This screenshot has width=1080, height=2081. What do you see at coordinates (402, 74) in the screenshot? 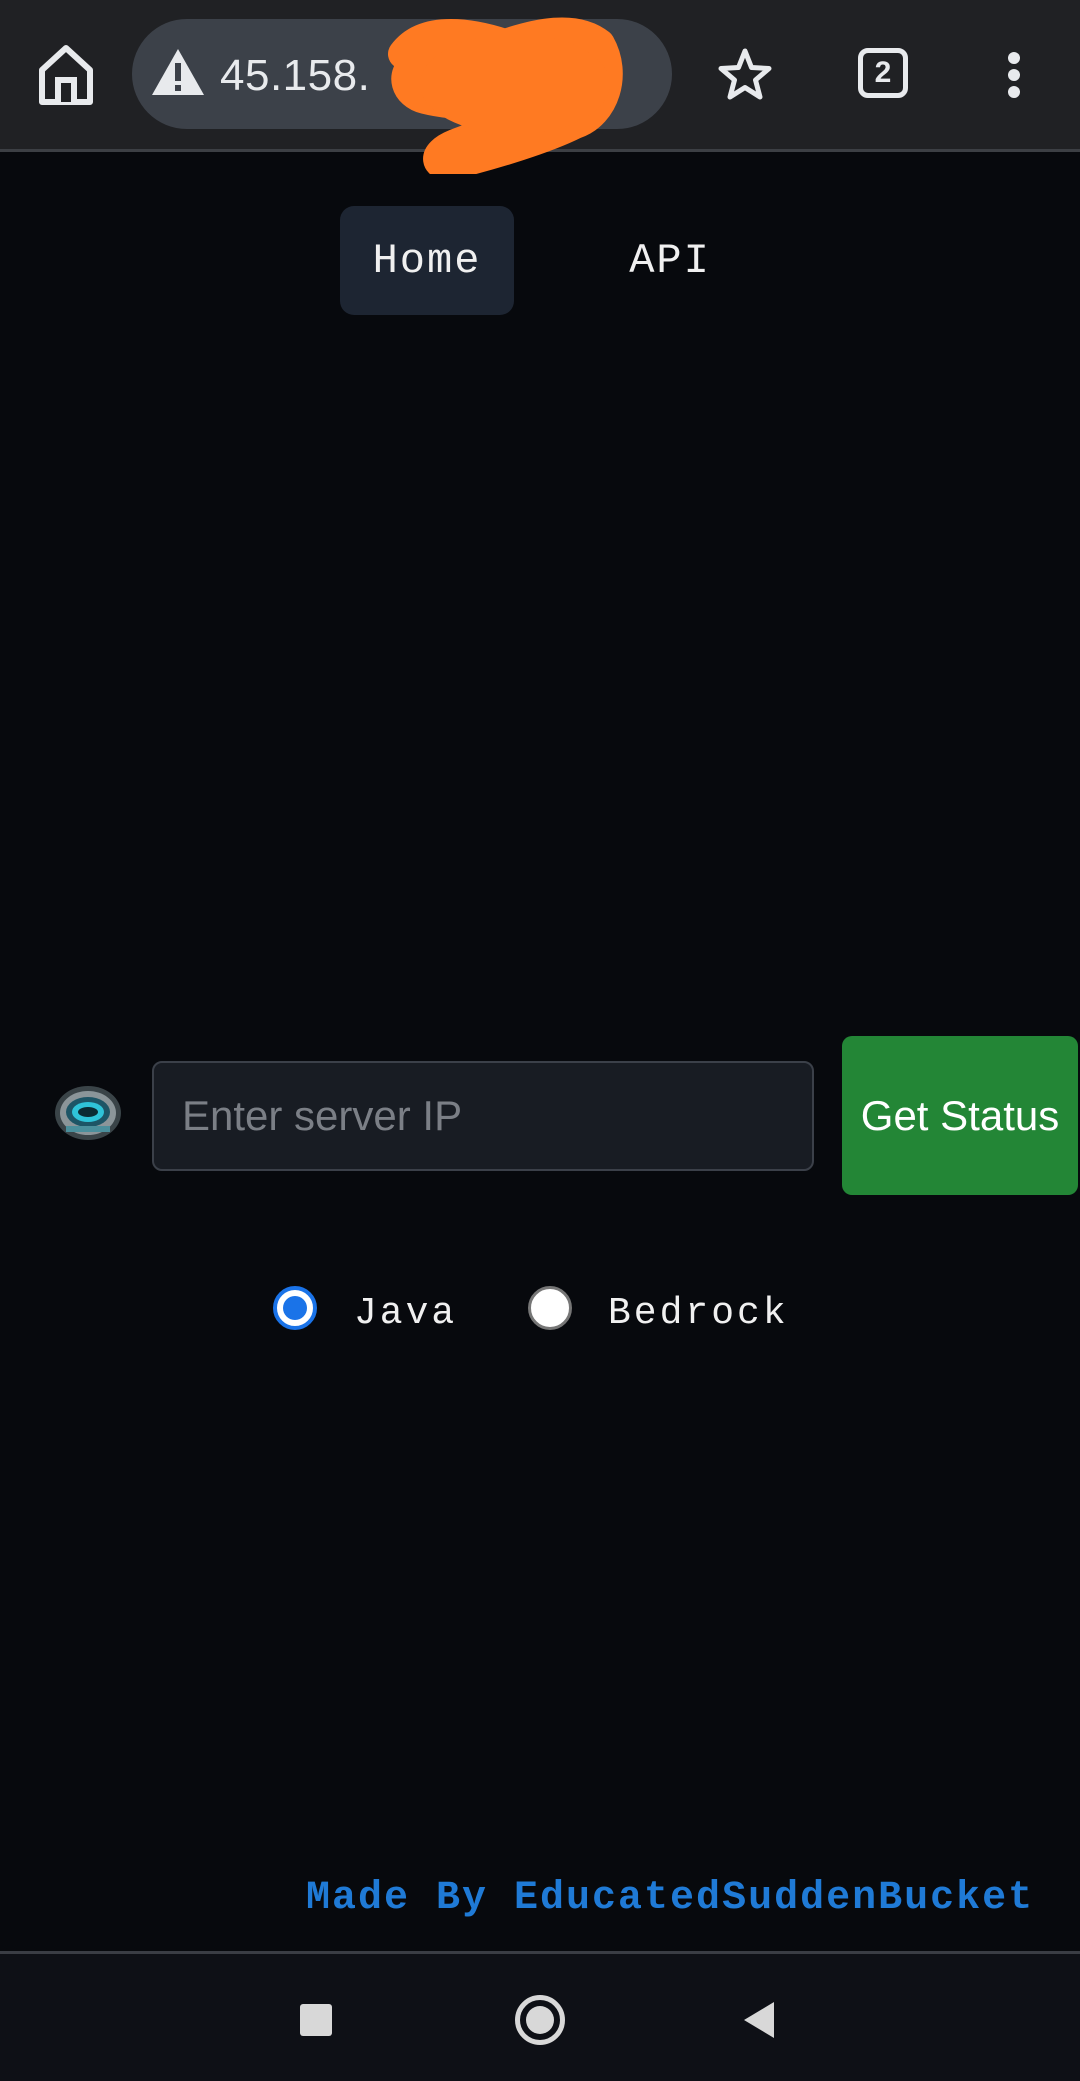
I see `address-bar: 45.158.` at bounding box center [402, 74].